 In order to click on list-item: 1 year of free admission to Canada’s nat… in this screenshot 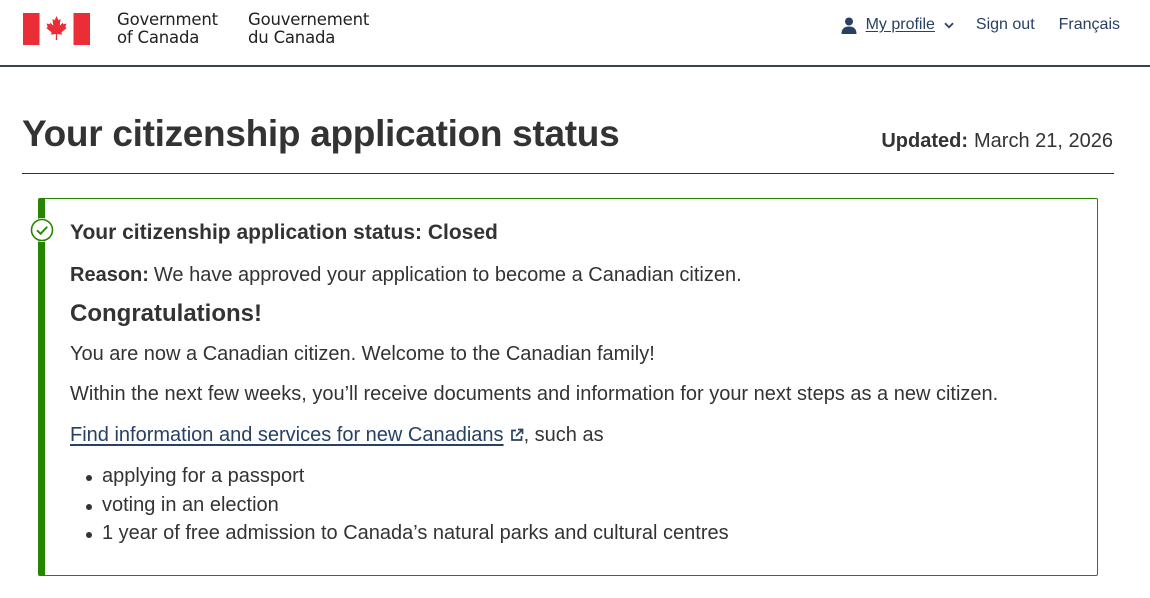, I will do `click(399, 533)`.